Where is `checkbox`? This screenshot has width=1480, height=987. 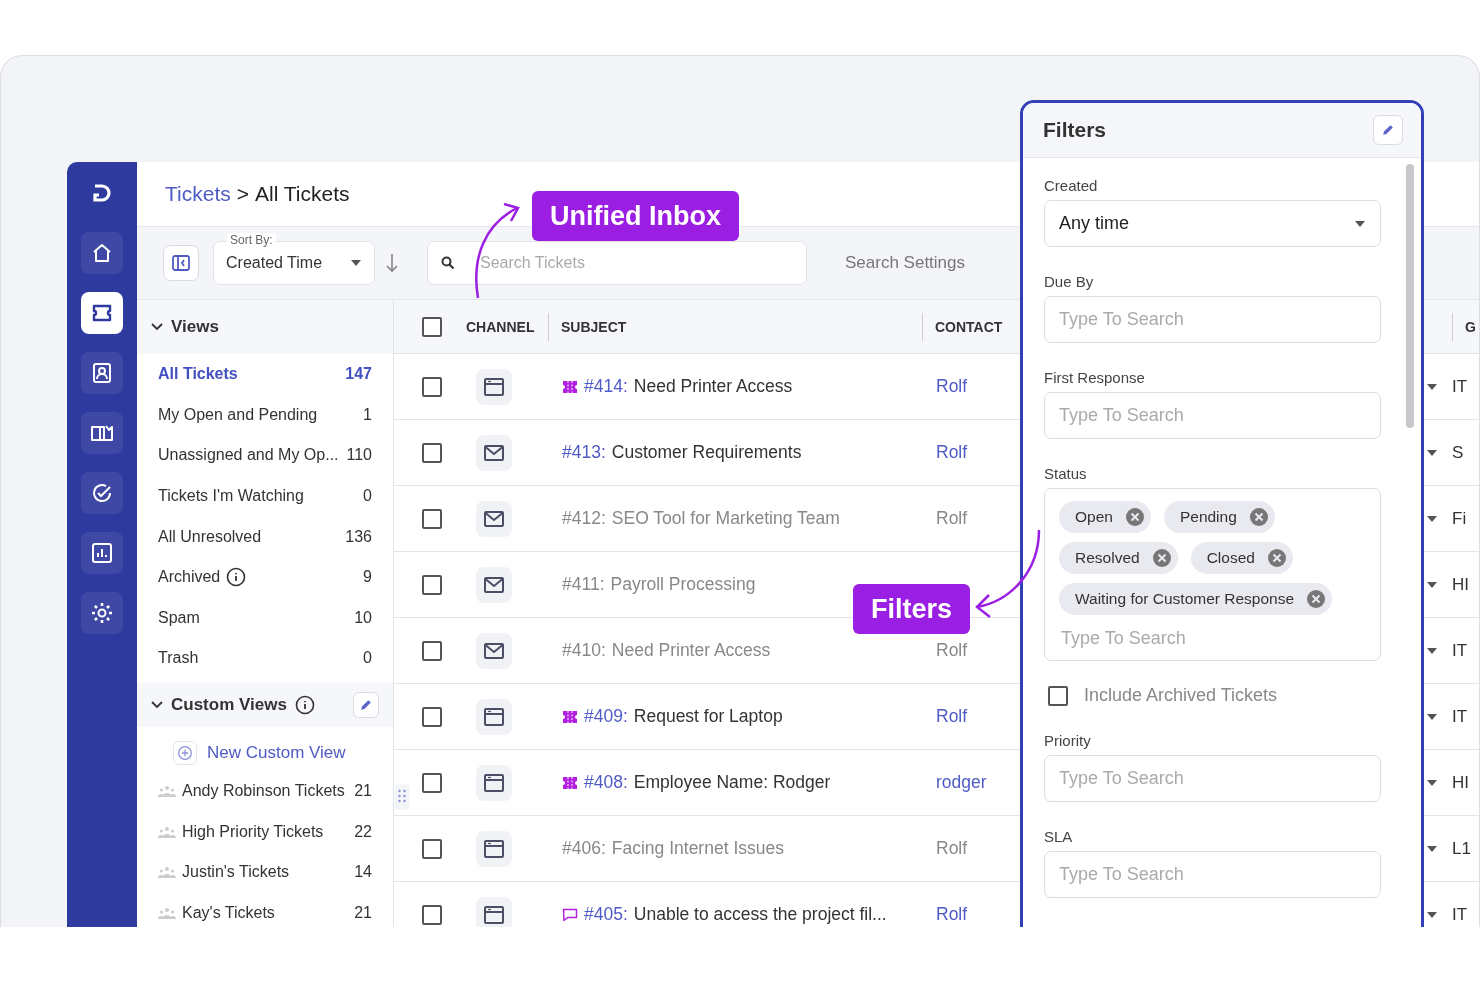
checkbox is located at coordinates (1058, 695).